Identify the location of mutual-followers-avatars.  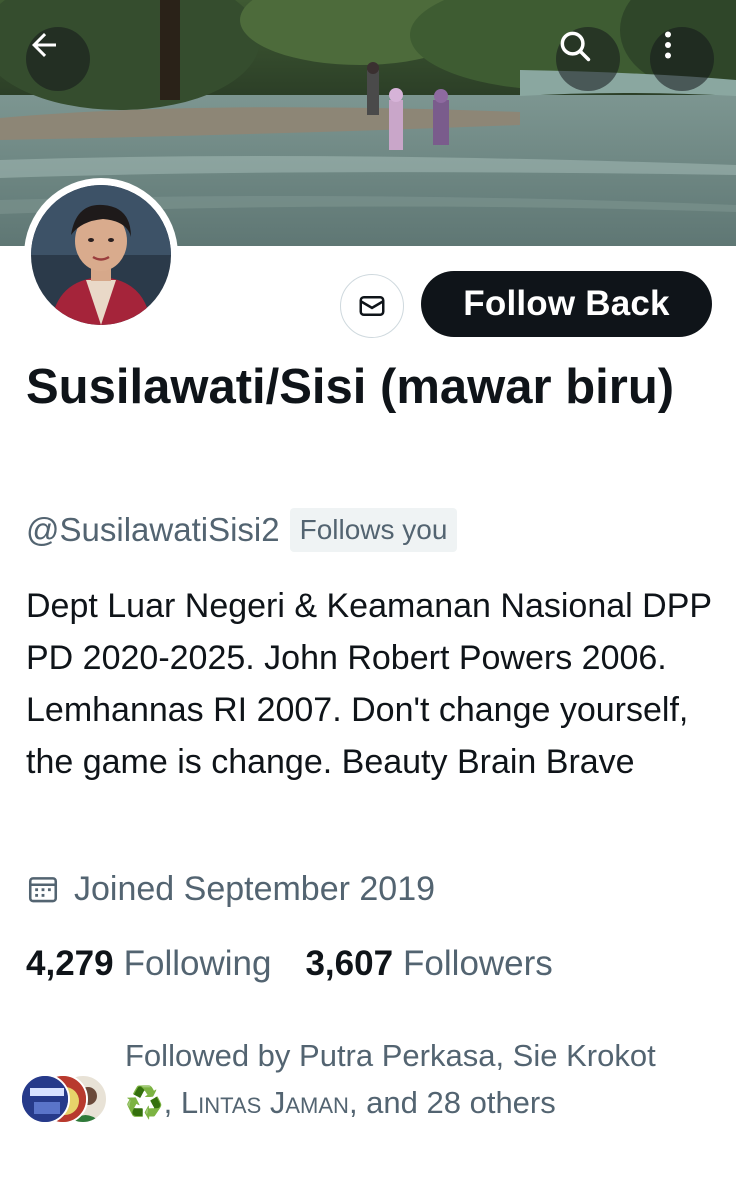
(65, 1100).